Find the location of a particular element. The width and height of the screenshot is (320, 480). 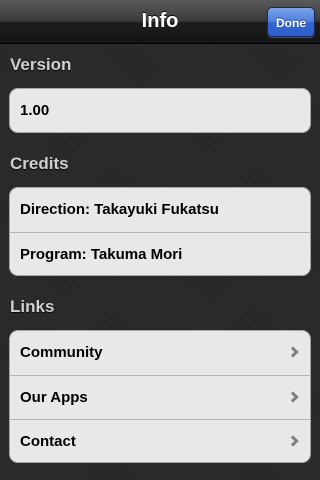

section-header-credits: Credits is located at coordinates (39, 163).